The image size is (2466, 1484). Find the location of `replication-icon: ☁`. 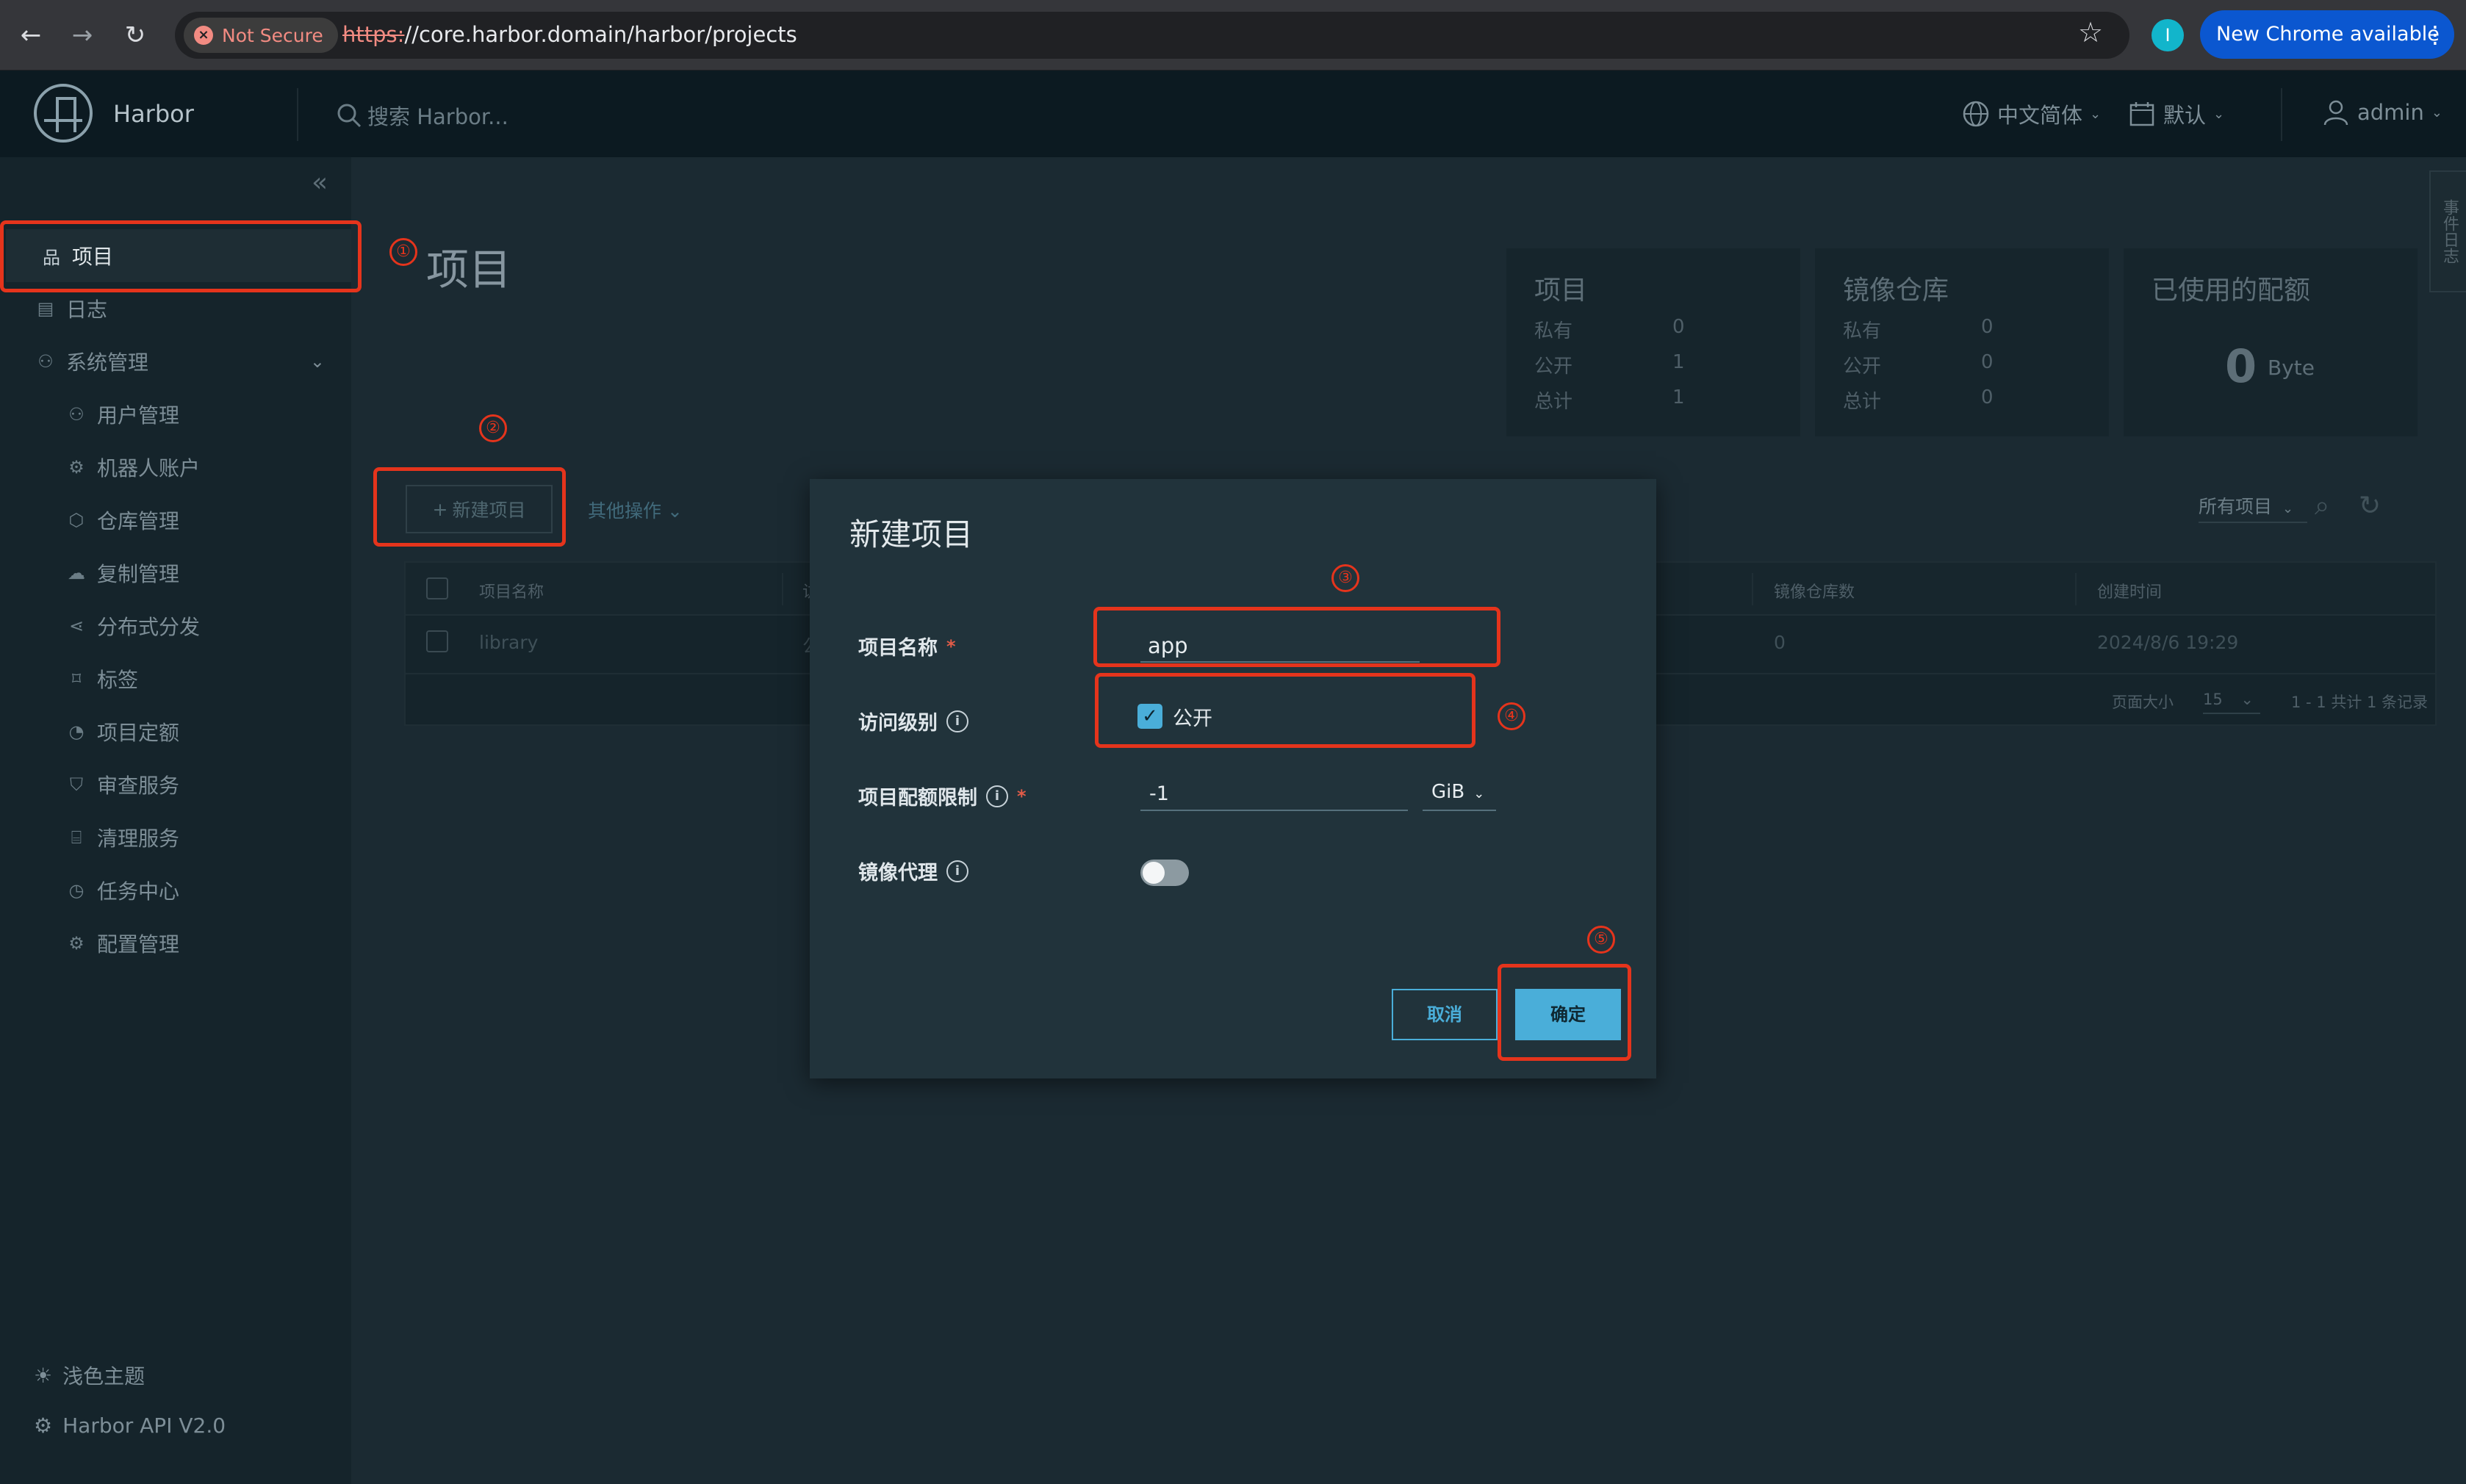

replication-icon: ☁ is located at coordinates (77, 573).